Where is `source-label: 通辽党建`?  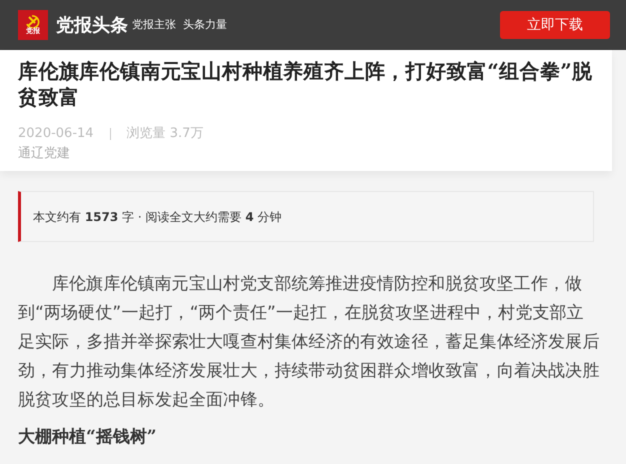
source-label: 通辽党建 is located at coordinates (44, 153).